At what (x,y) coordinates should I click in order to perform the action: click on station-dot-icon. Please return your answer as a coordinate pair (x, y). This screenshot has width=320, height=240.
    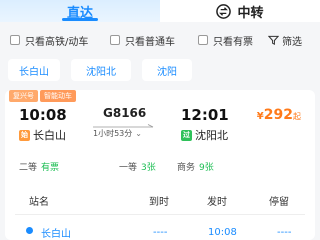
    Looking at the image, I should click on (29, 230).